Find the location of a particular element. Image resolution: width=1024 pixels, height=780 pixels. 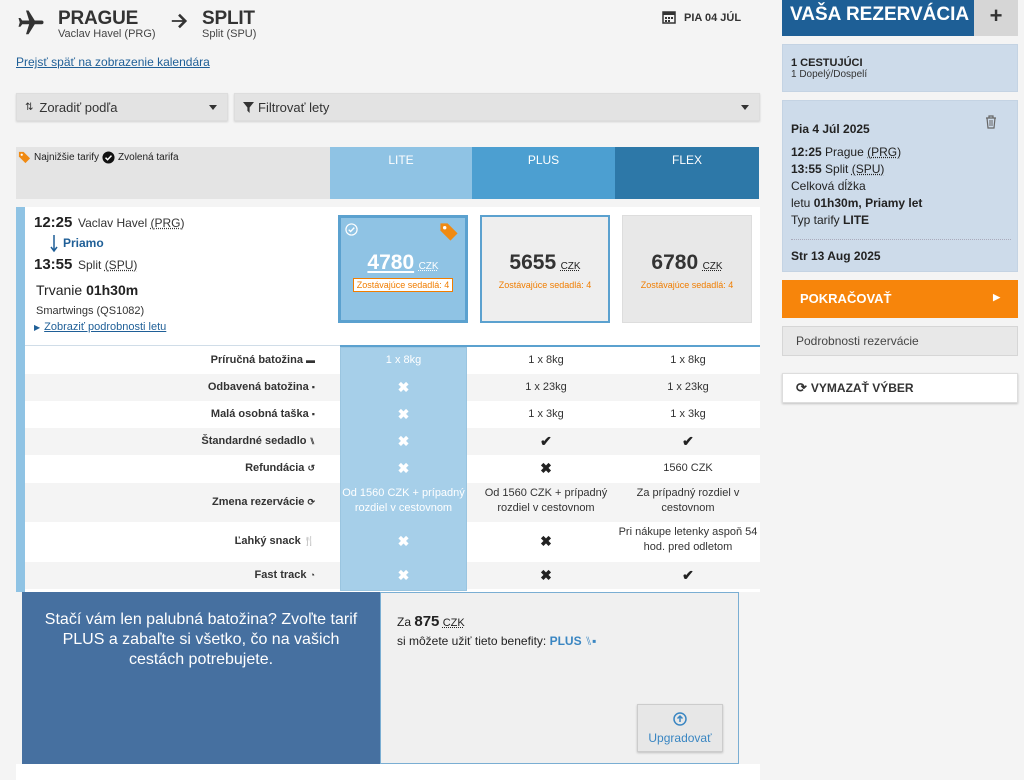

continue-button: POKRAČOVAŤ ▶ is located at coordinates (900, 299).